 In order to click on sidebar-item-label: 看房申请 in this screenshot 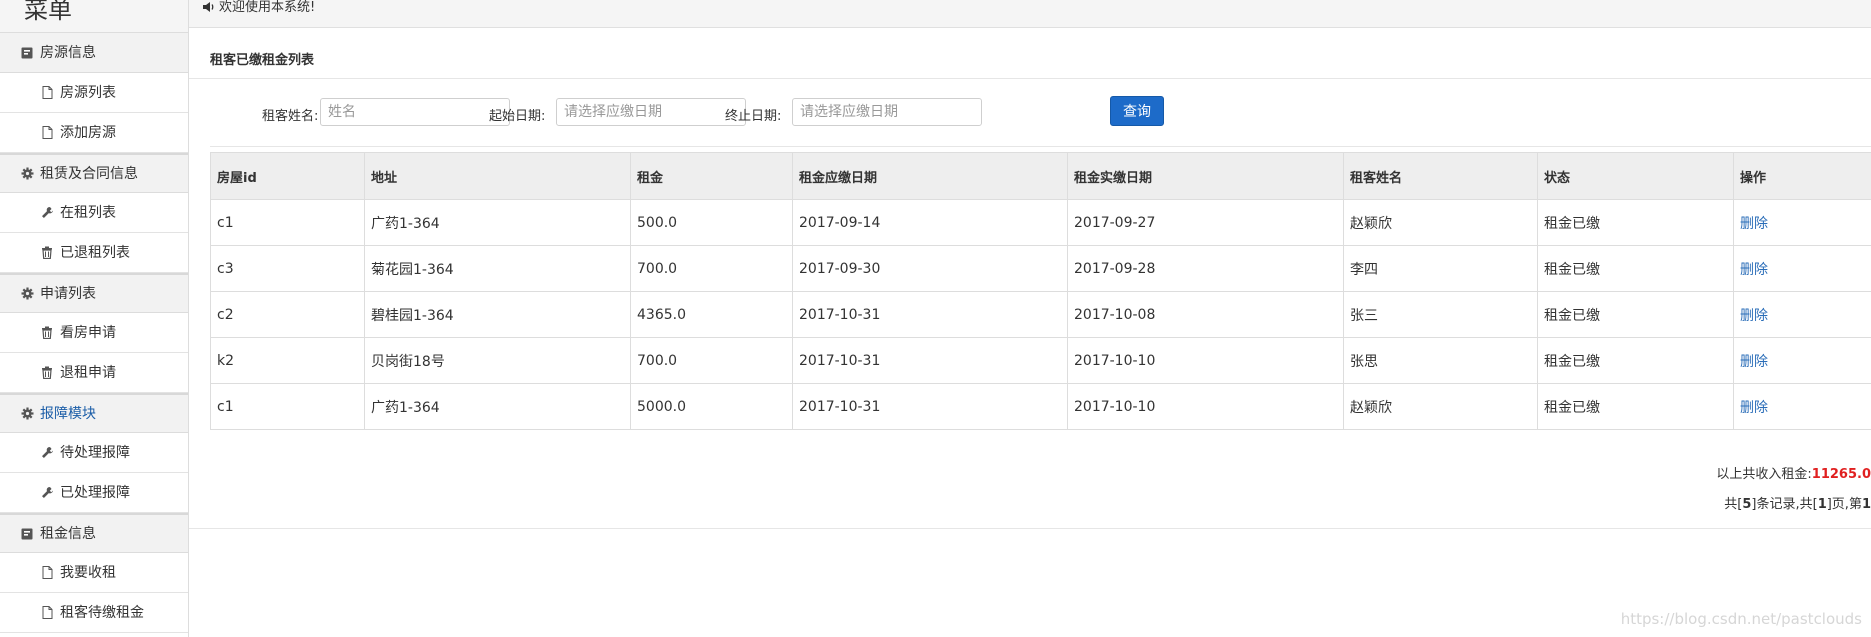, I will do `click(88, 332)`.